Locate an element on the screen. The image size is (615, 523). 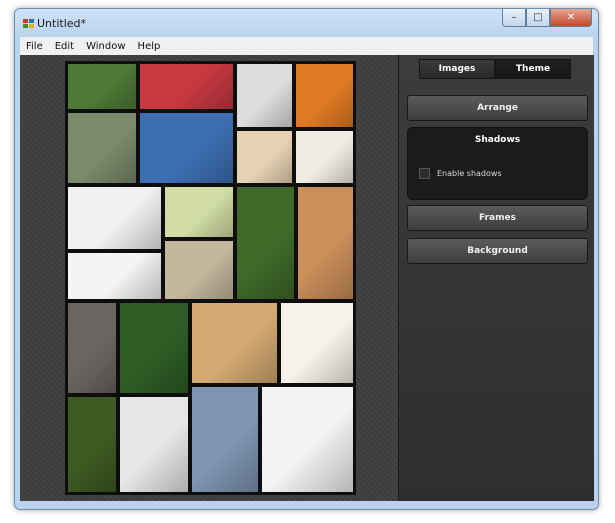
photo-sunset-silhouette is located at coordinates (324, 95).